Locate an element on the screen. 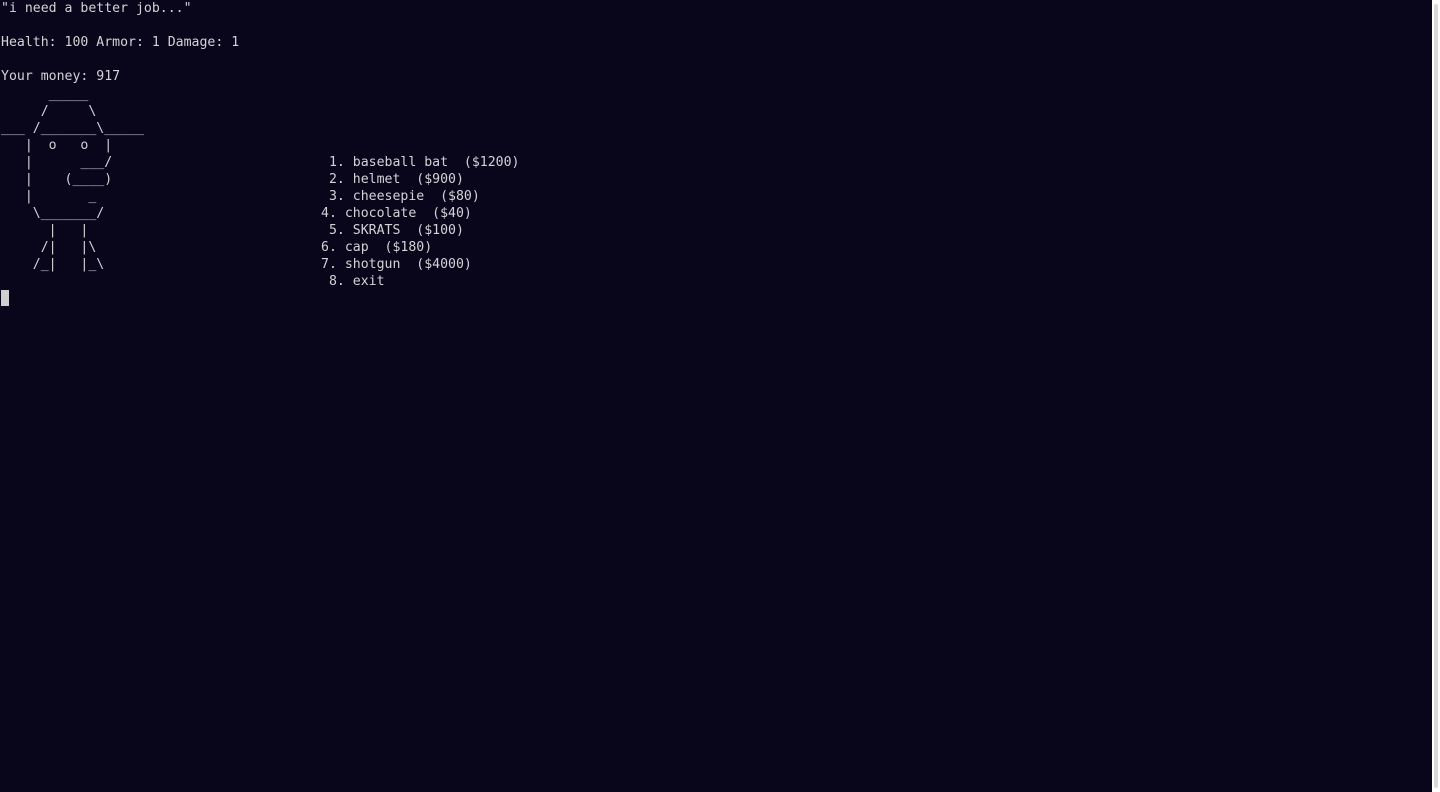 This screenshot has height=792, width=1440. art-line: /_| |_\ is located at coordinates (53, 264).